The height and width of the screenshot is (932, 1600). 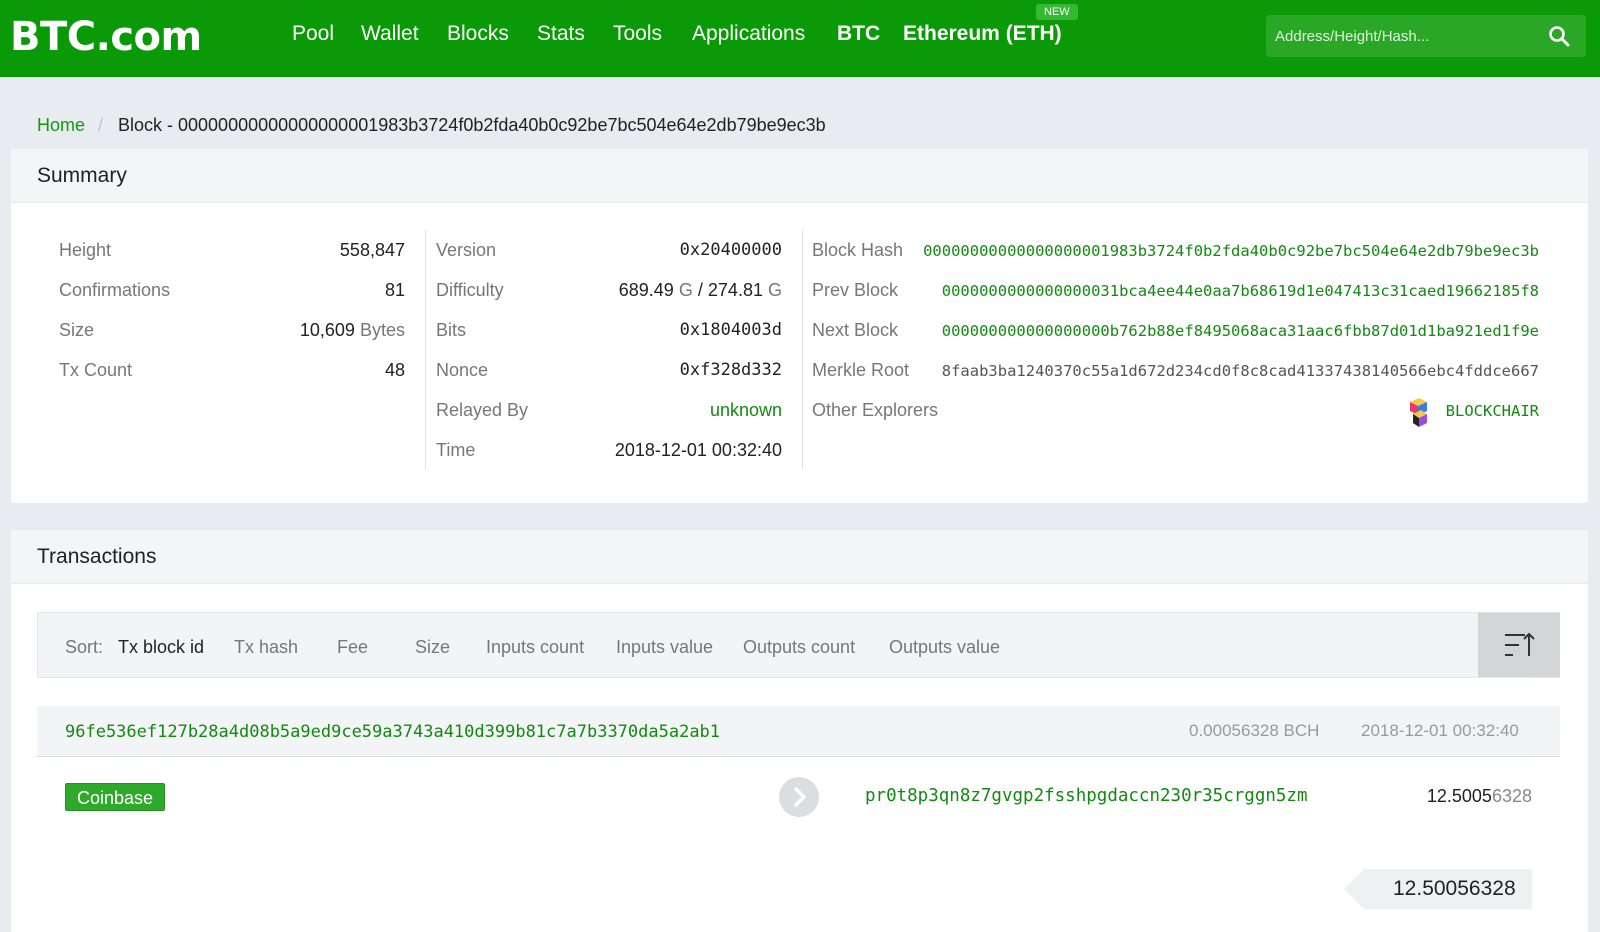 I want to click on sort-fee: Fee, so click(x=352, y=647).